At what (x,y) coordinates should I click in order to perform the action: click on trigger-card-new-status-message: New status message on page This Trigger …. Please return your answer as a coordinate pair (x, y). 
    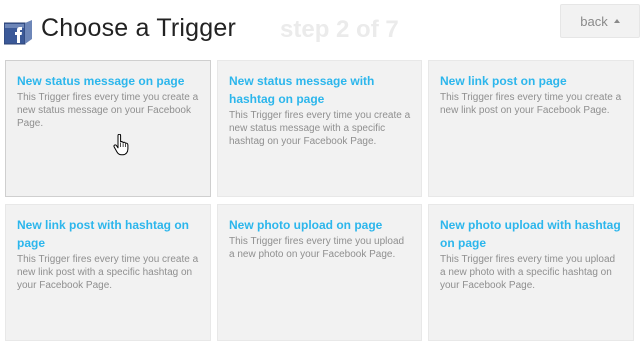
    Looking at the image, I should click on (108, 128).